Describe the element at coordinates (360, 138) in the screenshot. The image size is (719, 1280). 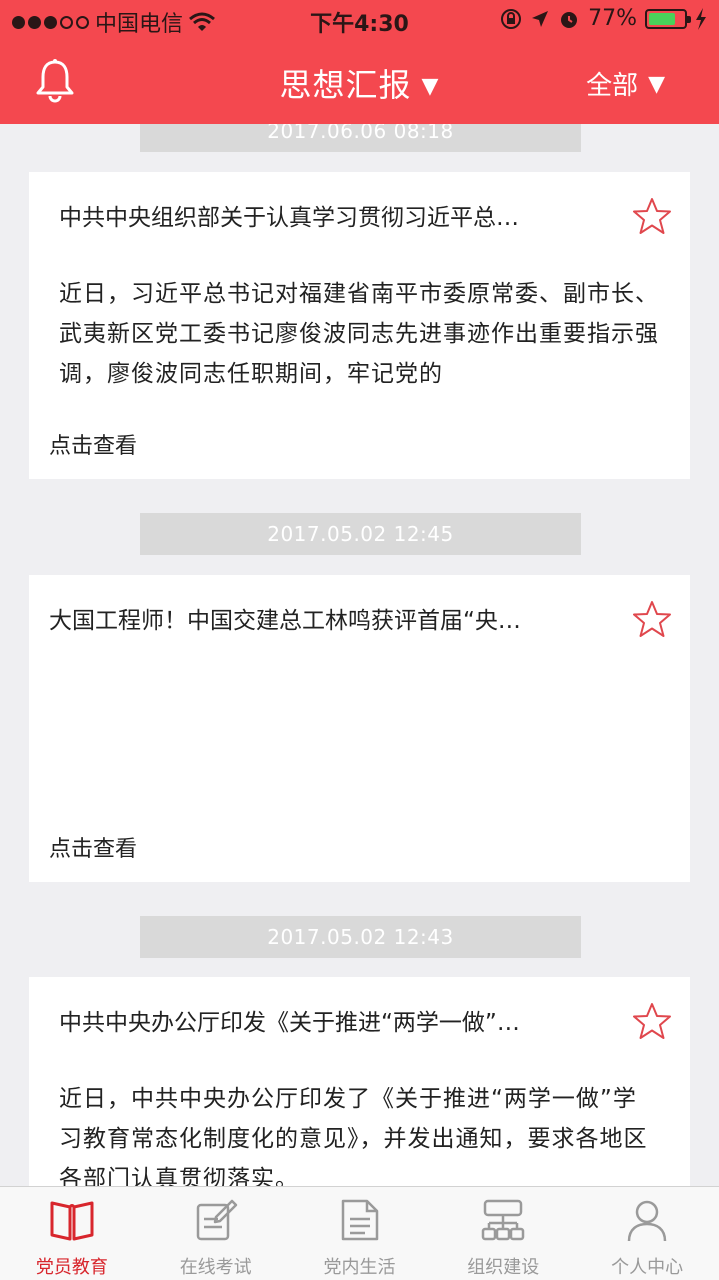
I see `date-divider: 2017.06.06 08:18` at that location.